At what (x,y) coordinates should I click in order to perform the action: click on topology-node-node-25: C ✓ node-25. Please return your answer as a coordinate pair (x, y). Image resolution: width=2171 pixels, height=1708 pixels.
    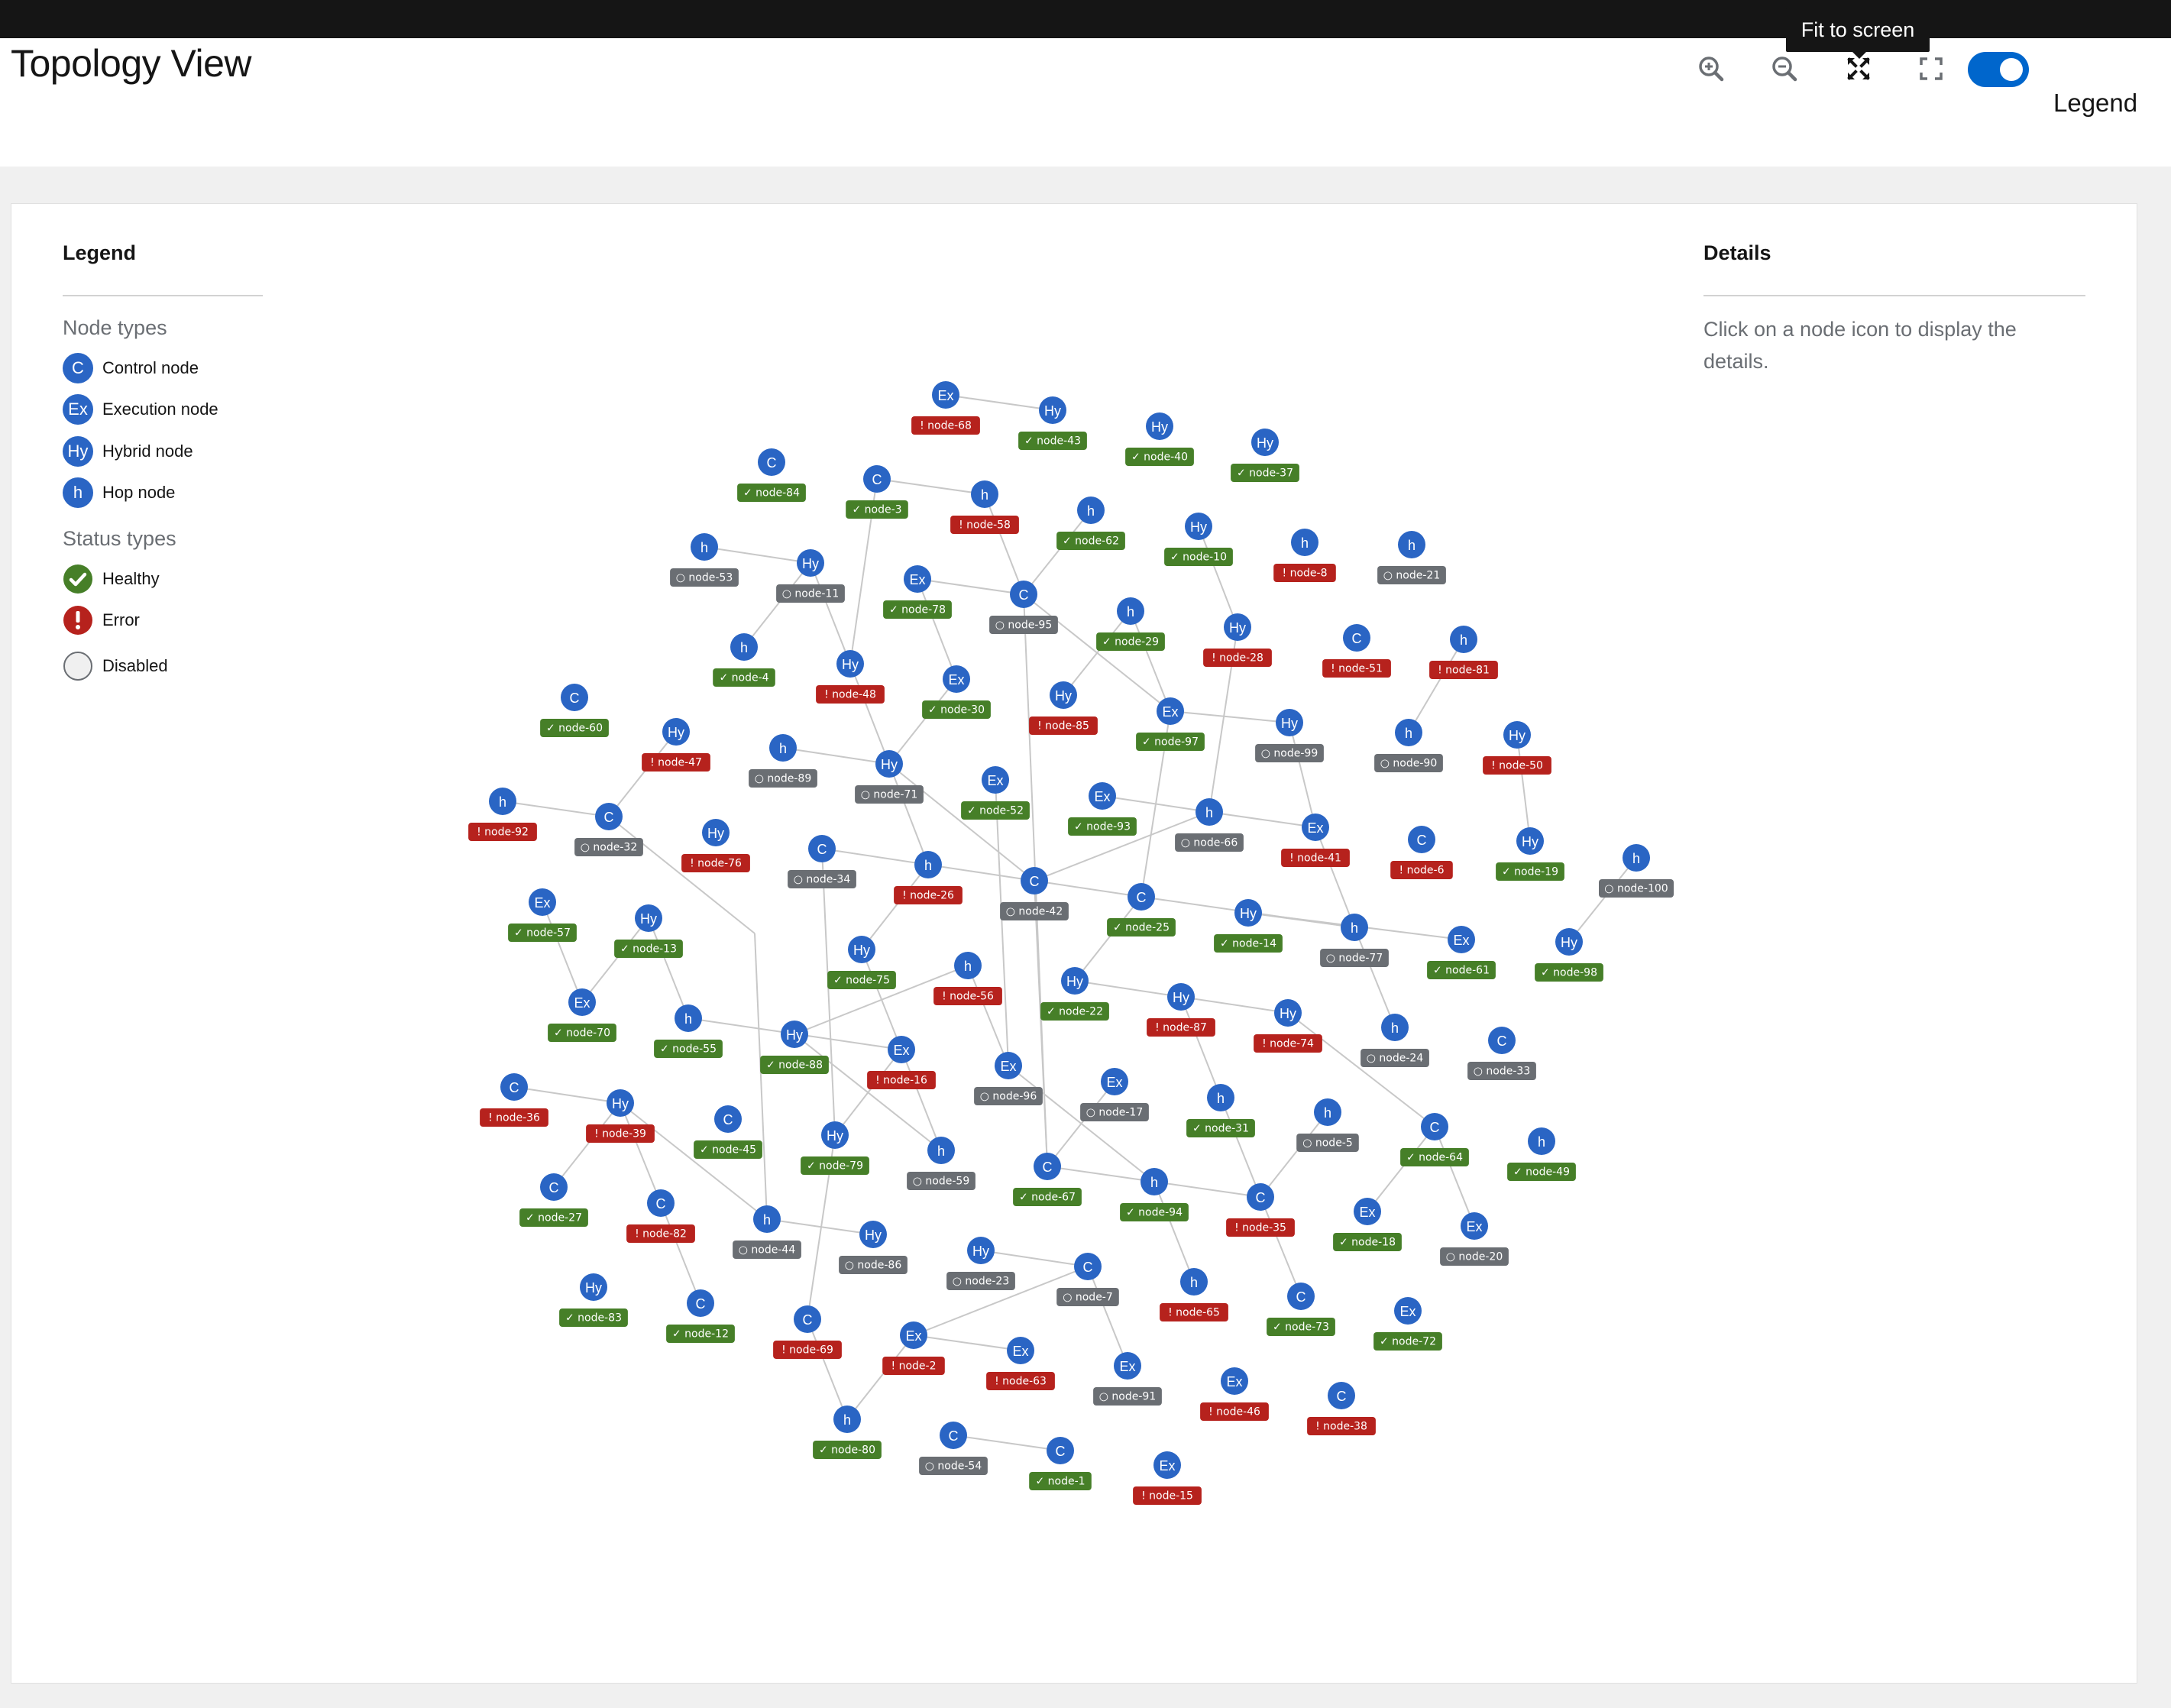
    Looking at the image, I should click on (1141, 909).